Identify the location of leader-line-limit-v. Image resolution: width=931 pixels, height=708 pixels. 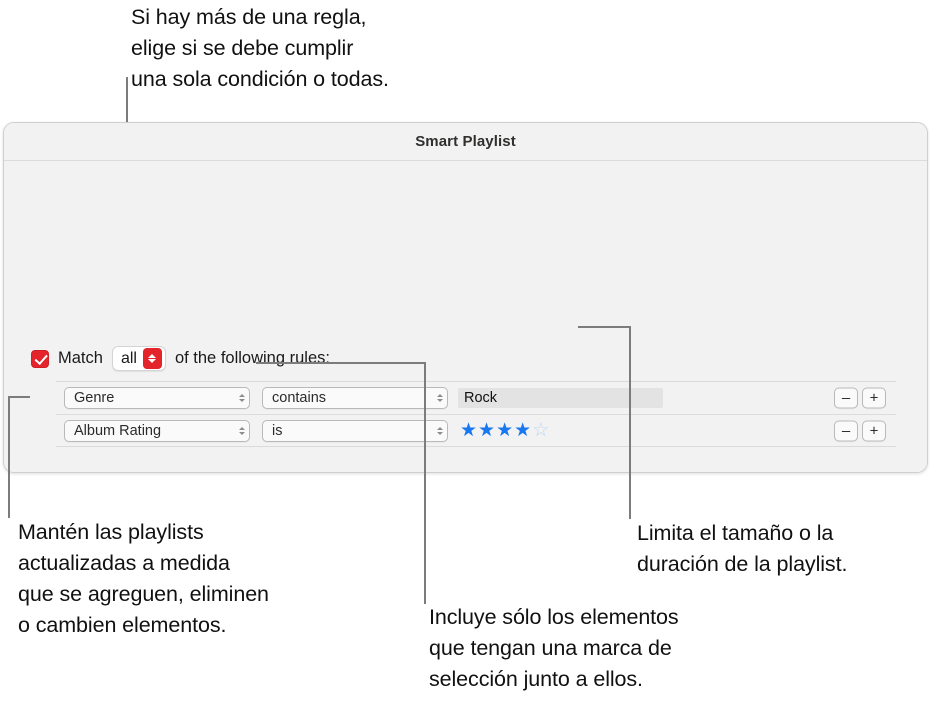
(630, 422).